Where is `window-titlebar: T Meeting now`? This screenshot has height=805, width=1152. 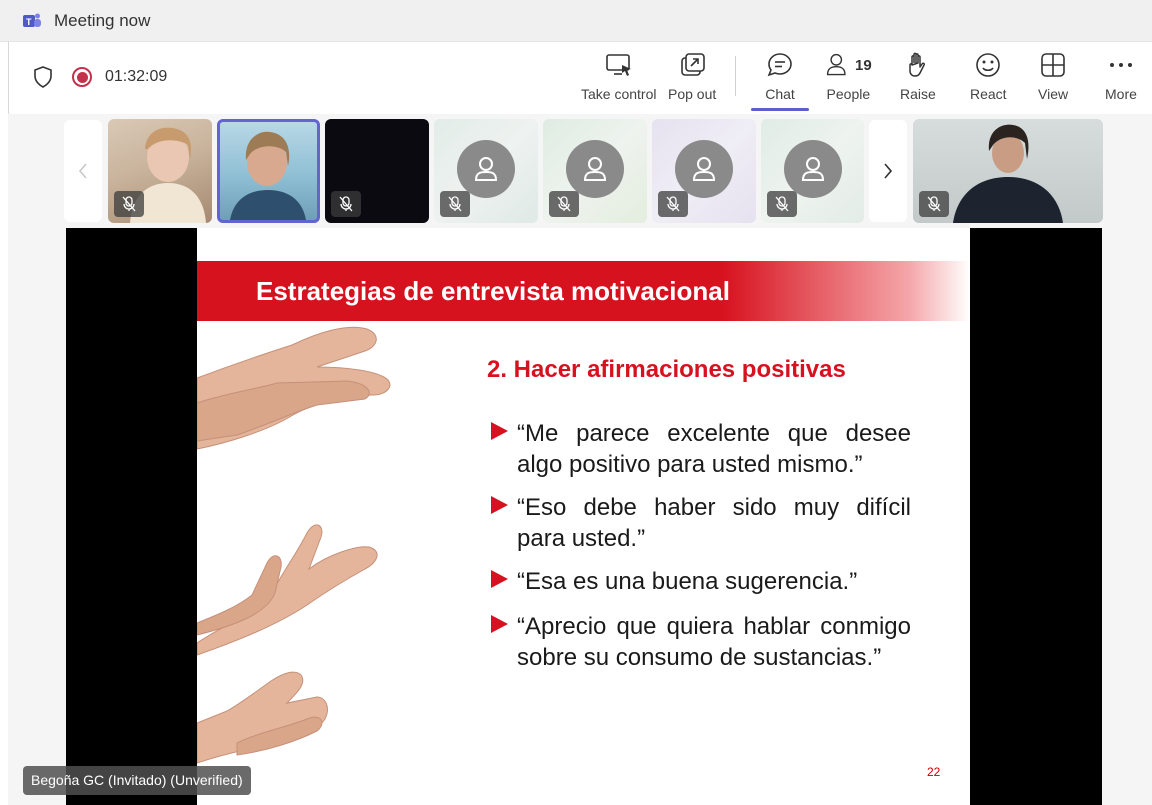 window-titlebar: T Meeting now is located at coordinates (576, 21).